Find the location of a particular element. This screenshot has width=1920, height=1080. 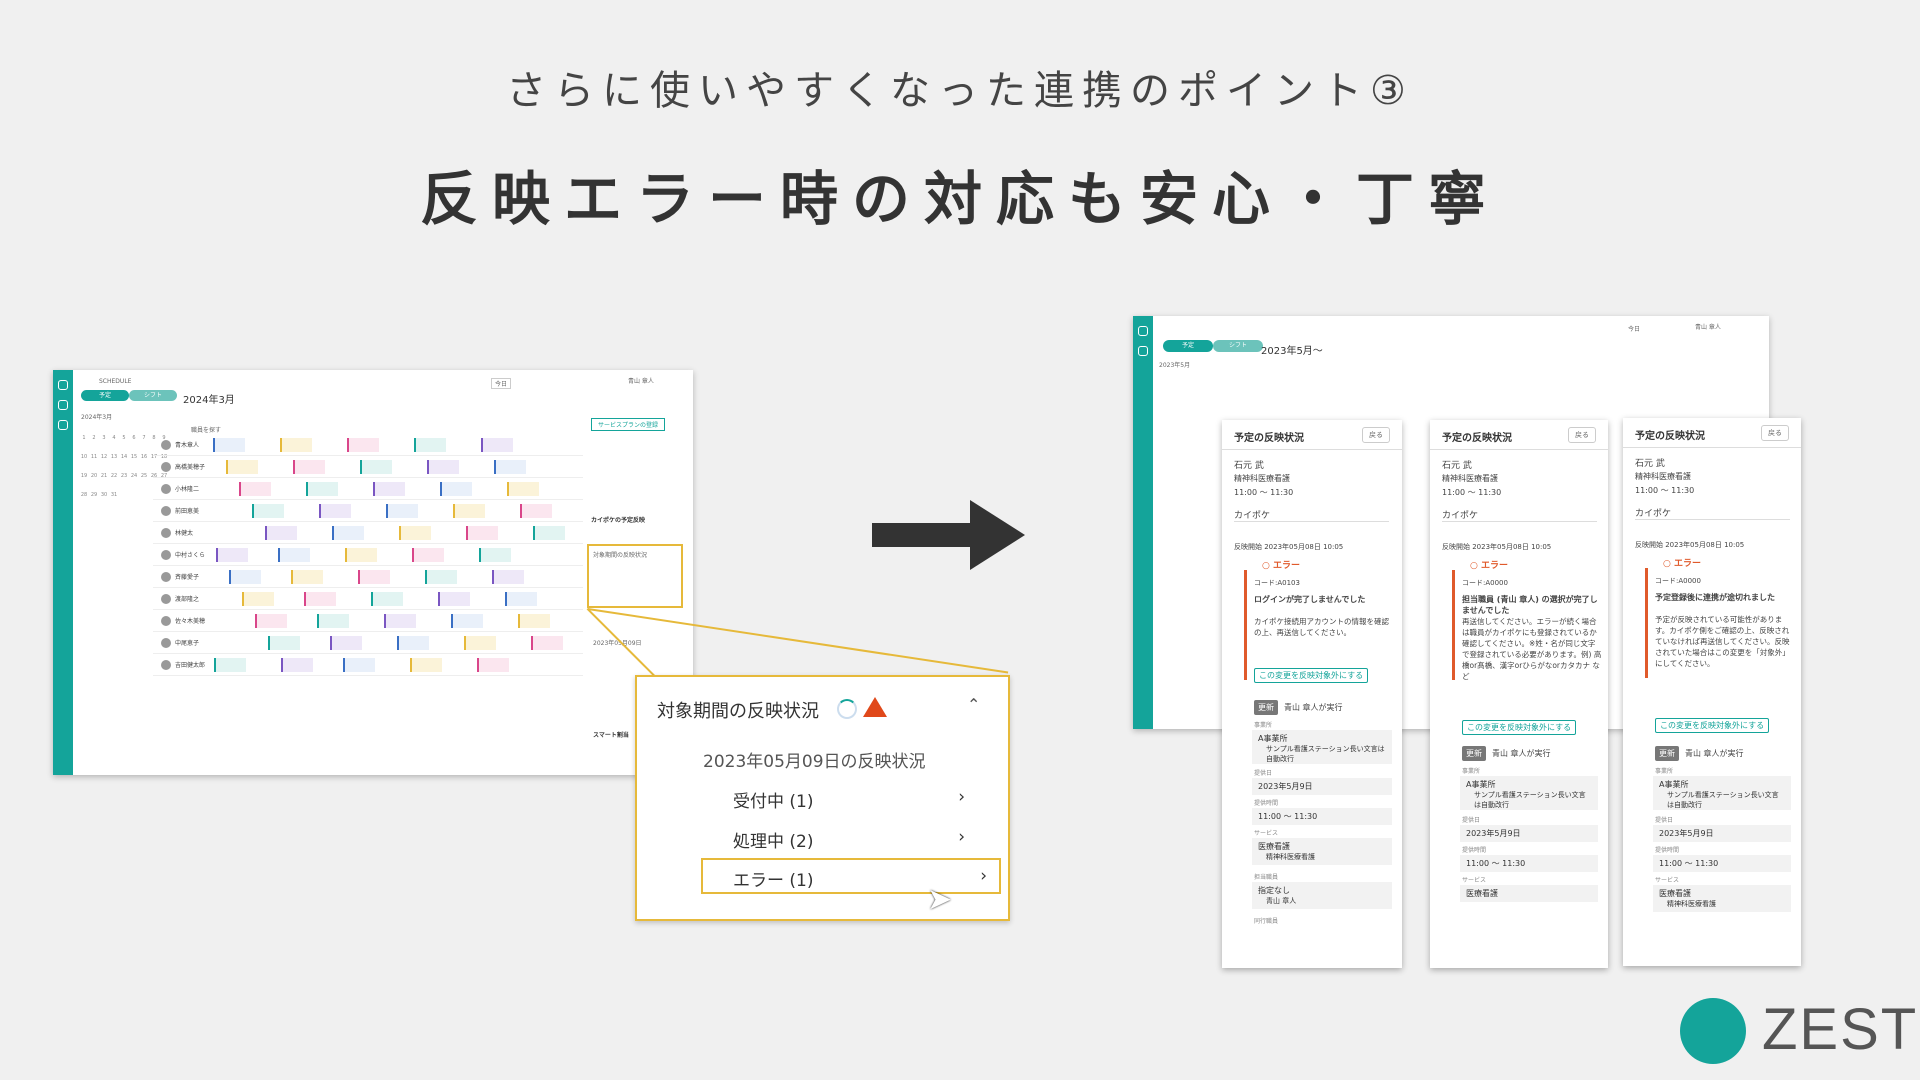

date-box: 2023年5月9日 is located at coordinates (1529, 833).